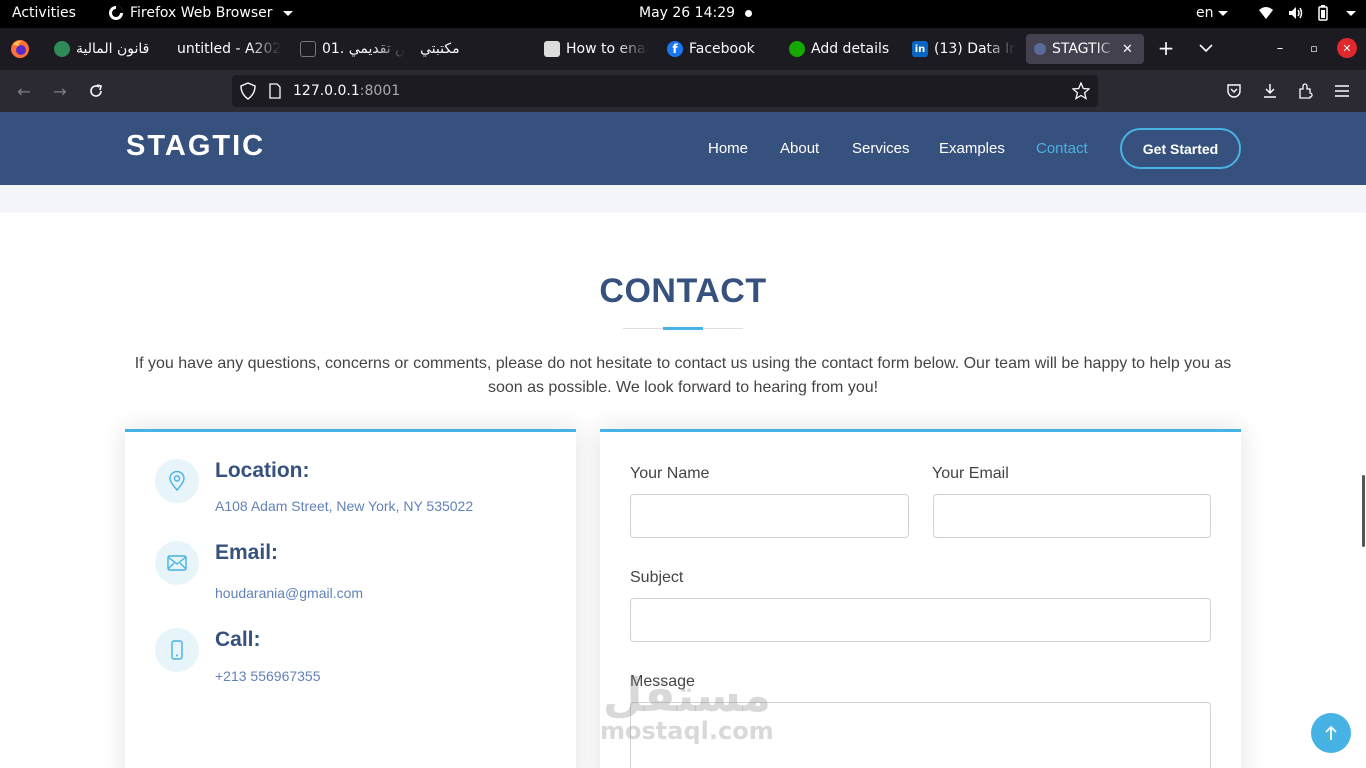 This screenshot has height=768, width=1366. I want to click on tab-6-label: Add details, so click(850, 49).